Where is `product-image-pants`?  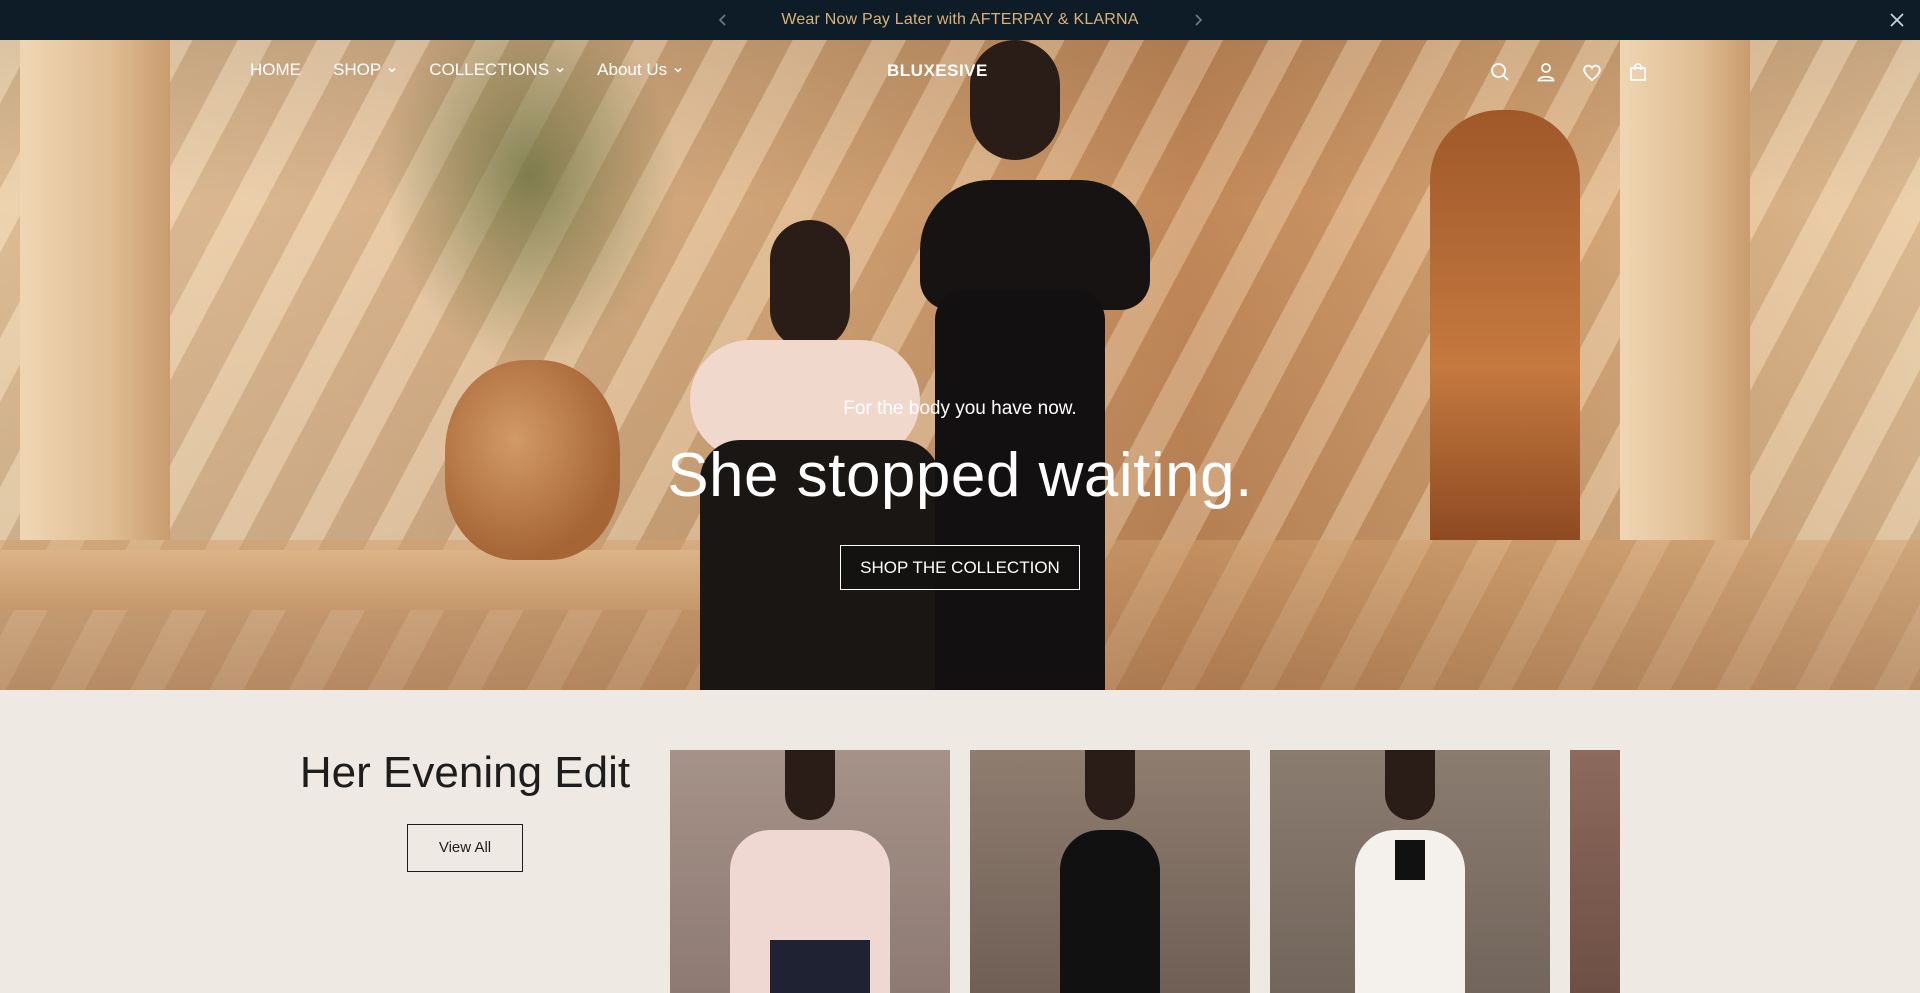
product-image-pants is located at coordinates (820, 966).